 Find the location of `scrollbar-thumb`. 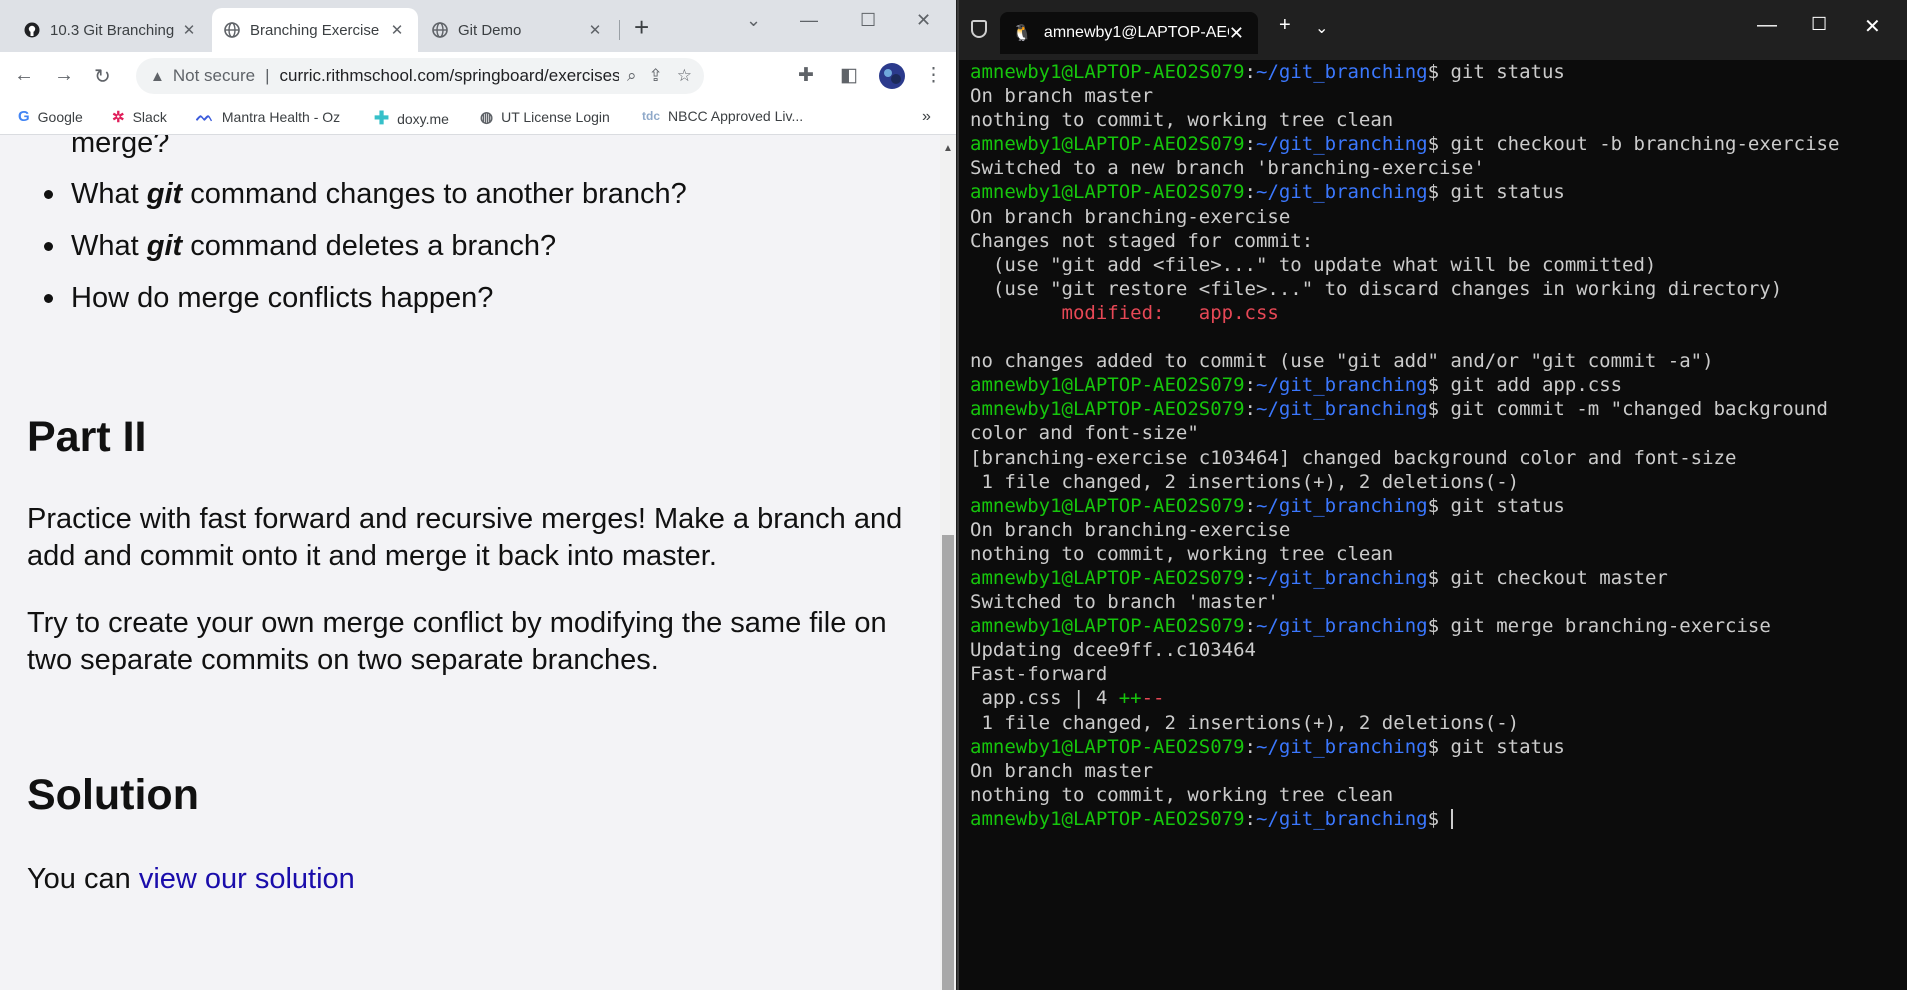

scrollbar-thumb is located at coordinates (948, 762).